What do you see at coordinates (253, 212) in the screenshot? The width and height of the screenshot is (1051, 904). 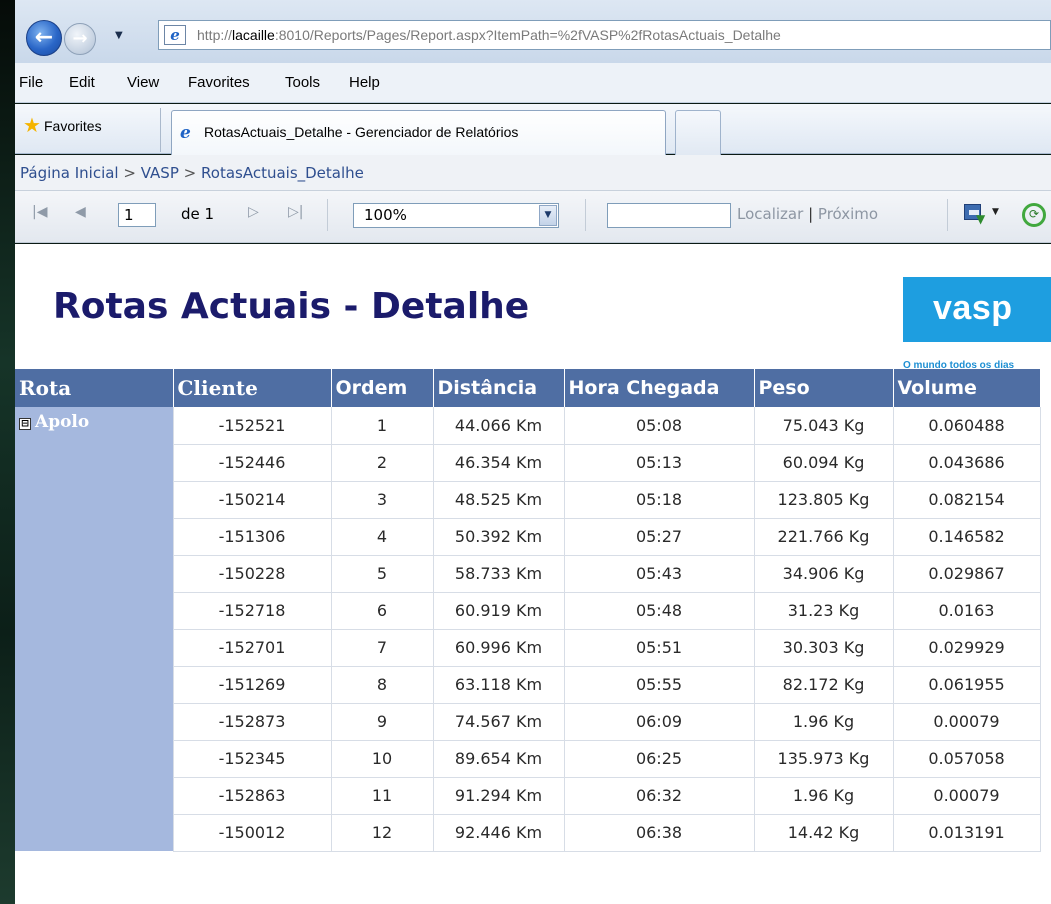 I see `next-page-icon: ▷` at bounding box center [253, 212].